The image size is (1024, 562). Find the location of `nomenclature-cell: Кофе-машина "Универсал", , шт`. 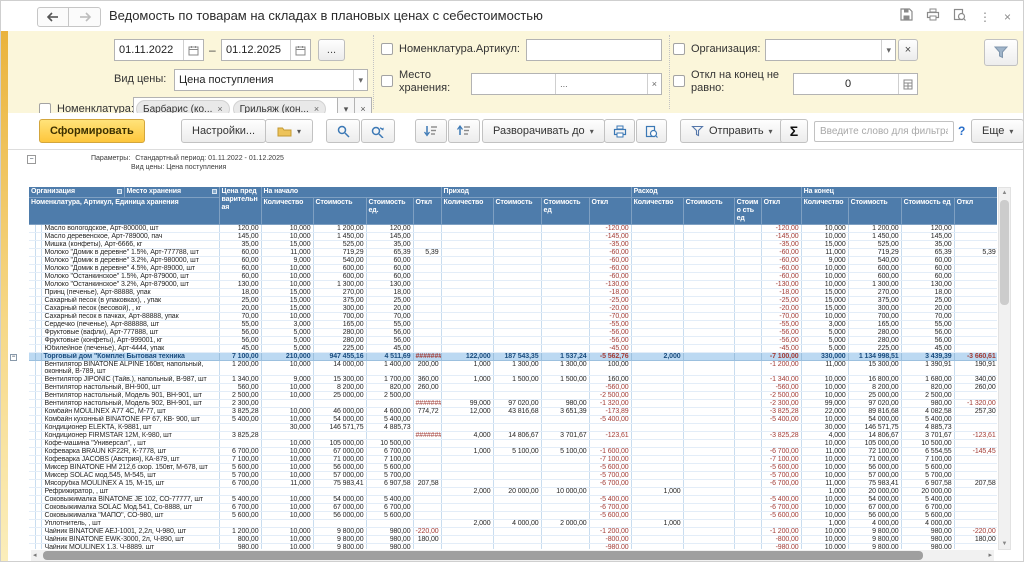

nomenclature-cell: Кофе-машина "Универсал", , шт is located at coordinates (130, 443).